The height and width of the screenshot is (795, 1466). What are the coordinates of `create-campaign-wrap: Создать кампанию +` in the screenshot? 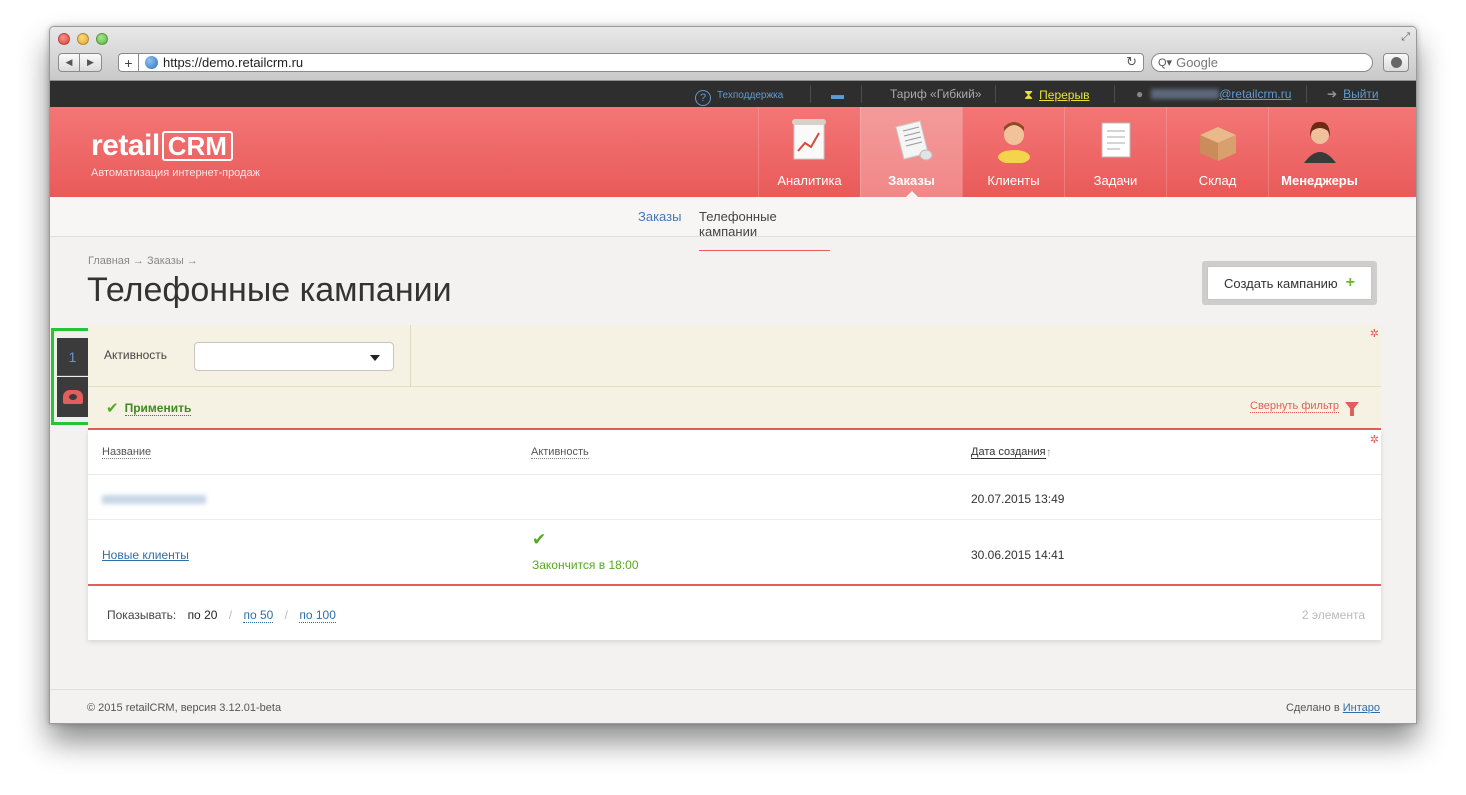 It's located at (1289, 283).